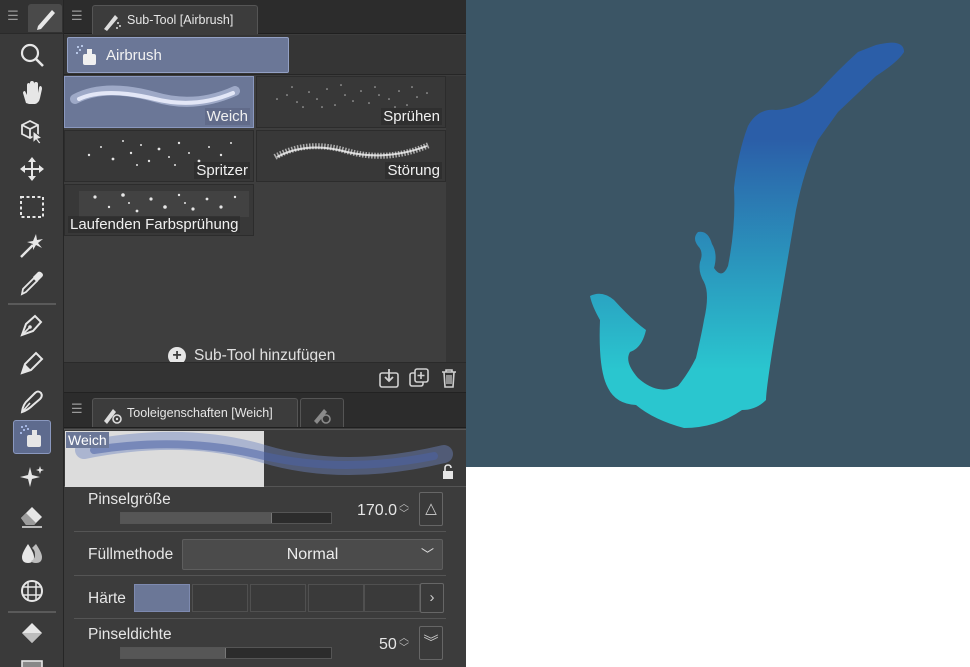 The height and width of the screenshot is (667, 970). What do you see at coordinates (32, 93) in the screenshot?
I see `hand-icon` at bounding box center [32, 93].